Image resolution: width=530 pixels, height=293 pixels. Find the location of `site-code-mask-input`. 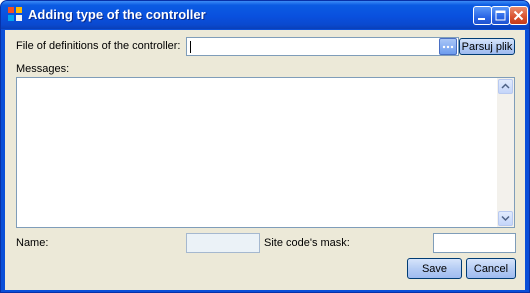

site-code-mask-input is located at coordinates (474, 243).